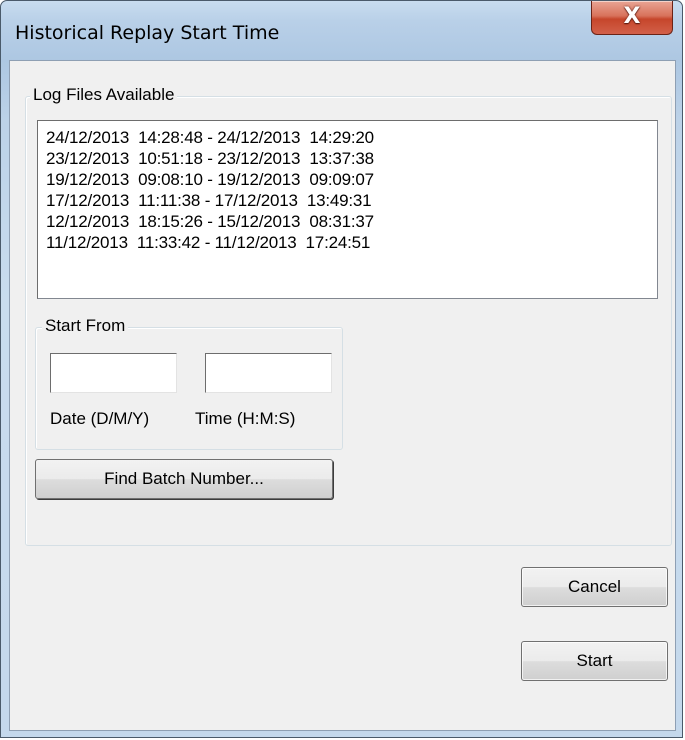 Image resolution: width=685 pixels, height=740 pixels. Describe the element at coordinates (100, 418) in the screenshot. I see `date-label: Date (D/M/Y)` at that location.